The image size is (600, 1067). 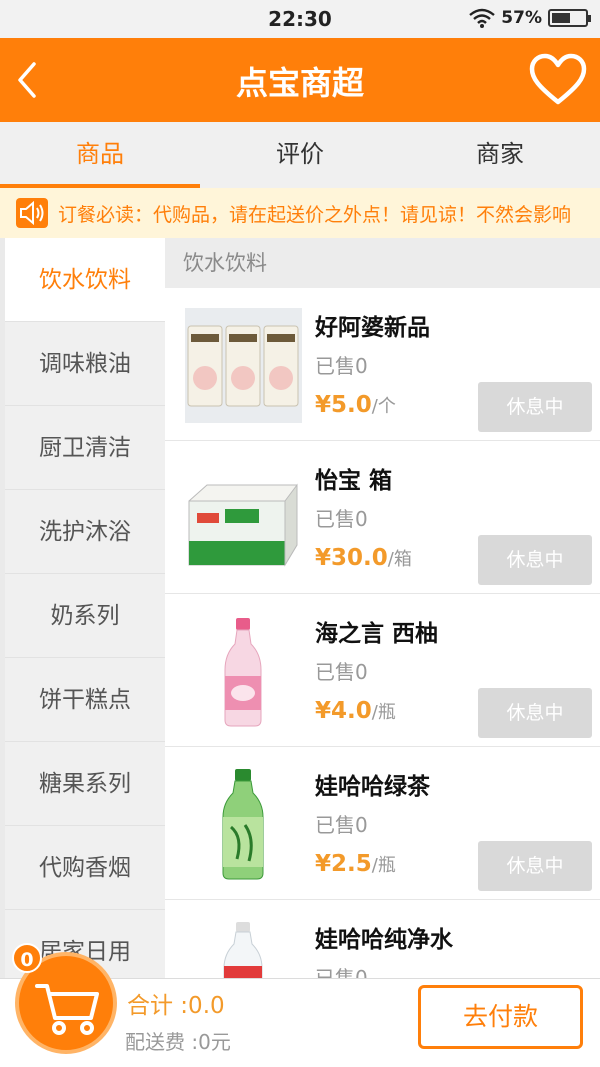 I want to click on speaker-icon, so click(x=32, y=213).